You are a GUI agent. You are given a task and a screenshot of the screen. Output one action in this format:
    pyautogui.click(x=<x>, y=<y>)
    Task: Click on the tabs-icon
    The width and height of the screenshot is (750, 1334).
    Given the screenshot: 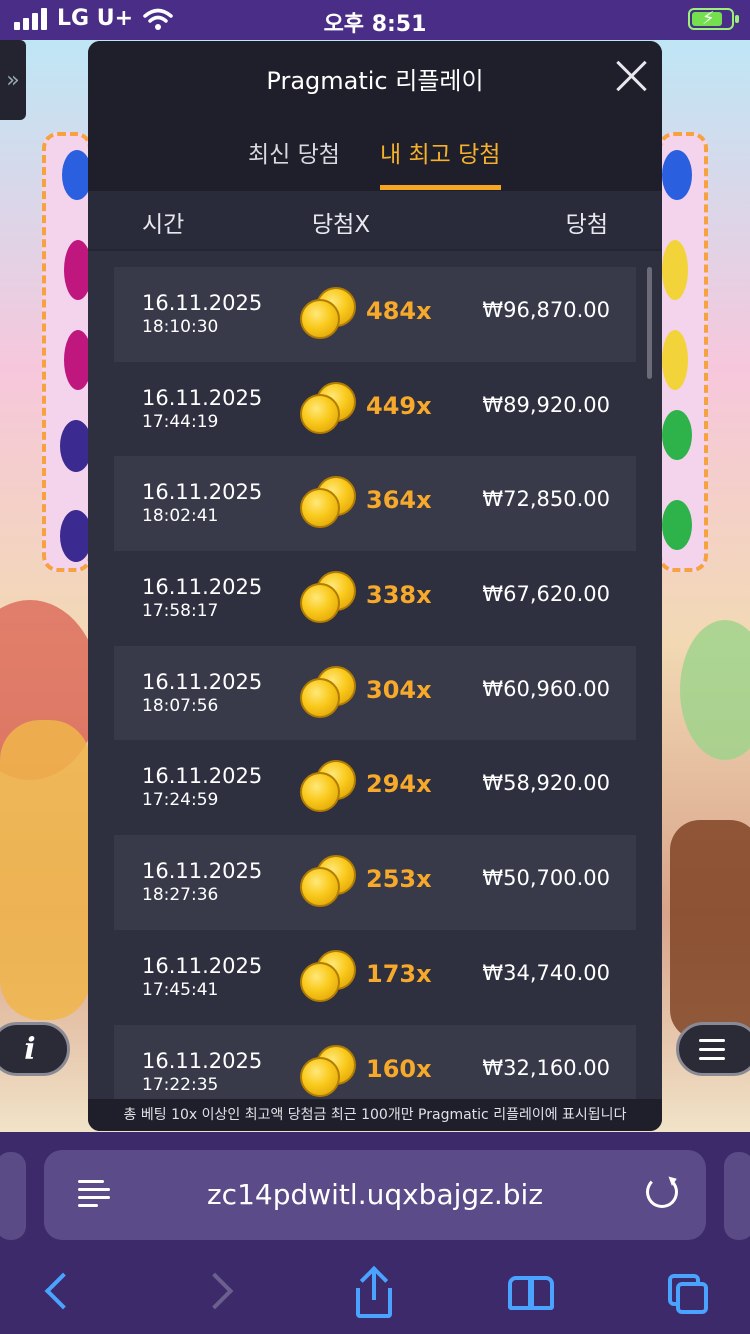 What is the action you would take?
    pyautogui.click(x=688, y=1294)
    